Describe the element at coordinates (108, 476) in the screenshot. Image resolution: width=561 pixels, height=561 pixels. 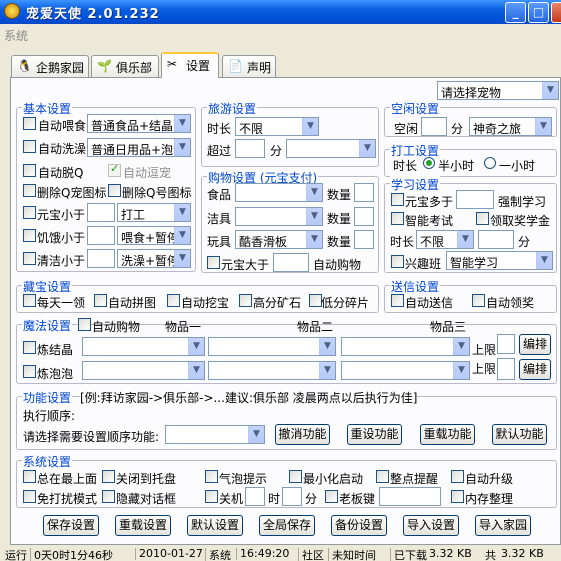
I see `close-to-tray-checkbox` at that location.